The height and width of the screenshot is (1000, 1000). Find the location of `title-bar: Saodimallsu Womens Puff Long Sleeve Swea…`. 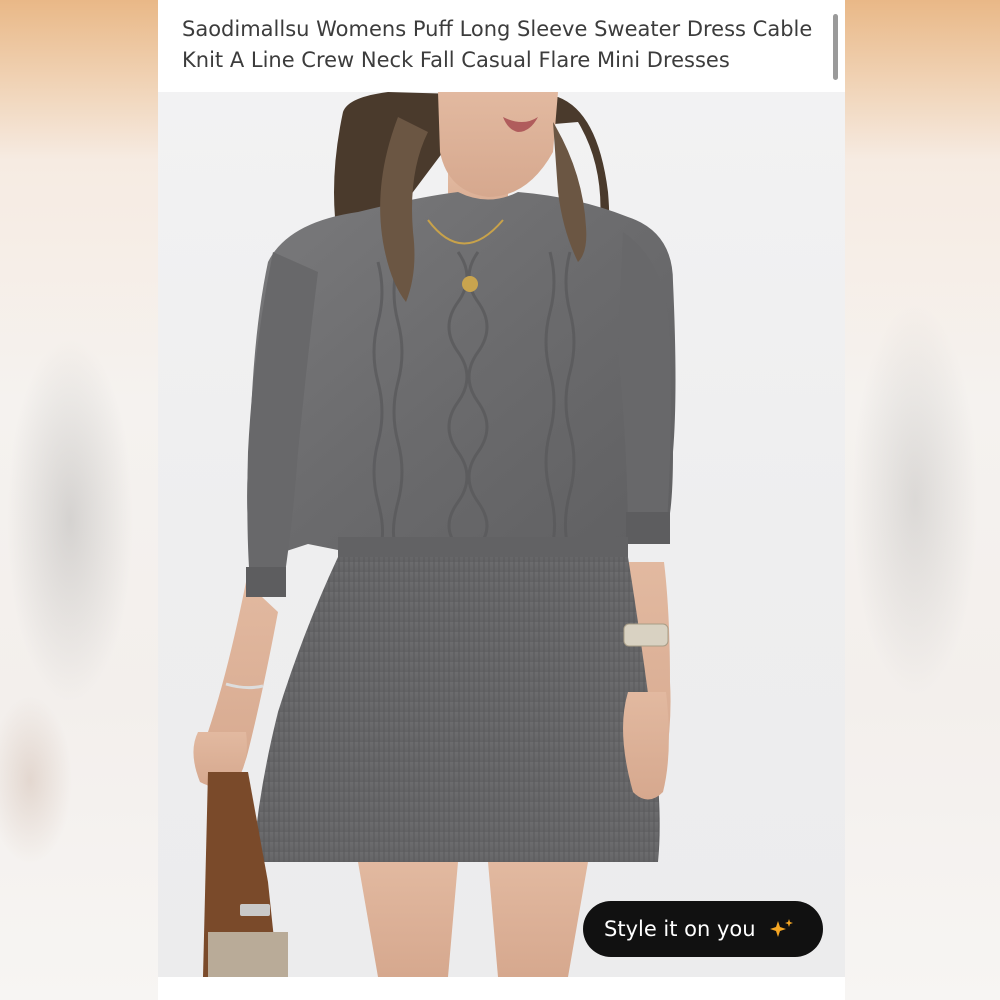

title-bar: Saodimallsu Womens Puff Long Sleeve Swea… is located at coordinates (501, 46).